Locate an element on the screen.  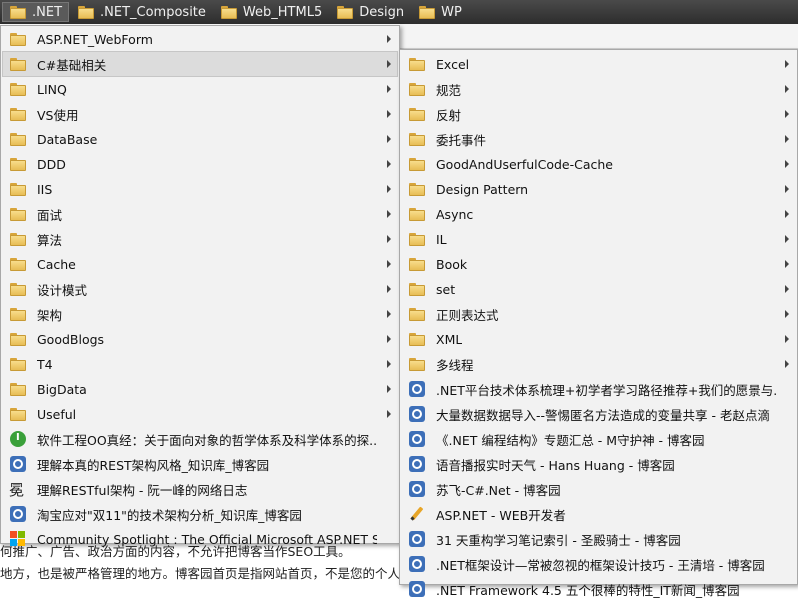
menu-folder-item: GoodAndUserfulCode-Cache is located at coordinates (598, 164).